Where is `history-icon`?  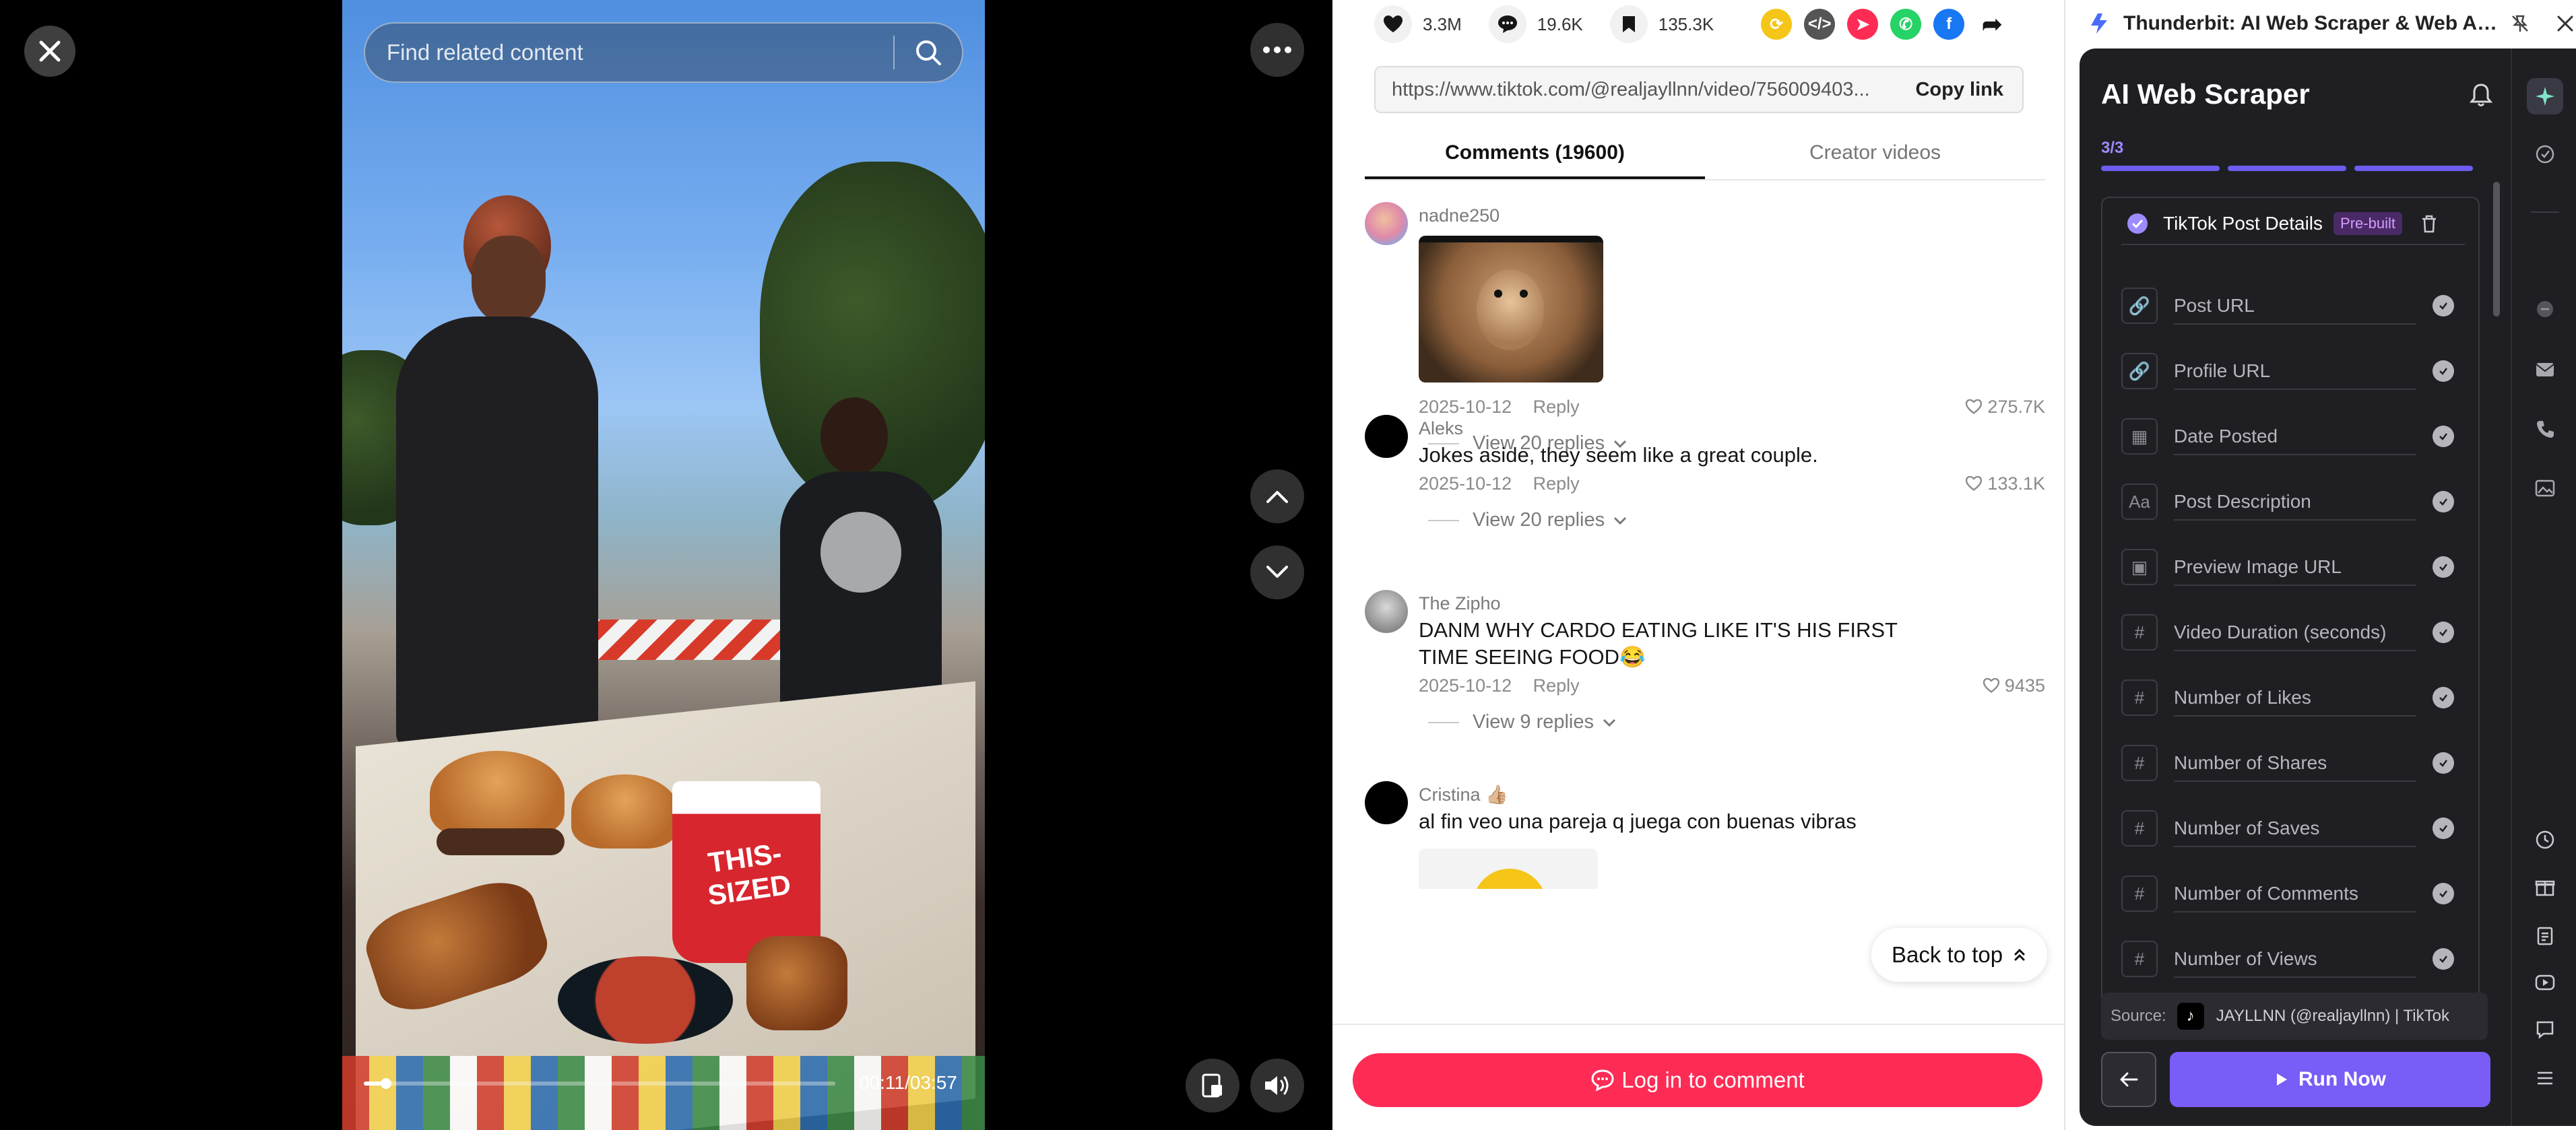 history-icon is located at coordinates (2545, 840).